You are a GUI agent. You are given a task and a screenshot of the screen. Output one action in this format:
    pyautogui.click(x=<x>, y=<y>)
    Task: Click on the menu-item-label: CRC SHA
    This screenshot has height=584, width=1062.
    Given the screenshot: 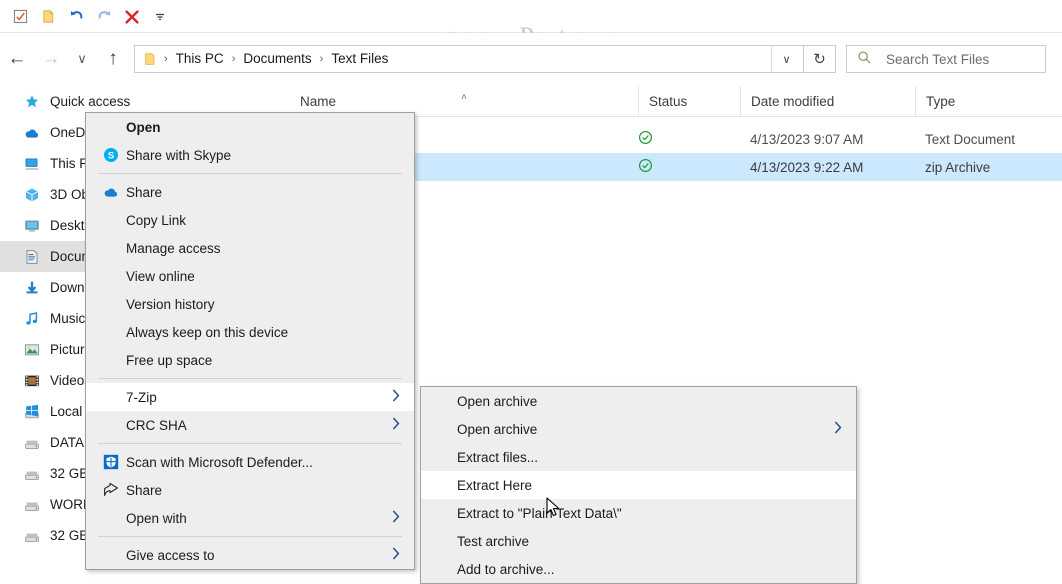 What is the action you would take?
    pyautogui.click(x=156, y=425)
    